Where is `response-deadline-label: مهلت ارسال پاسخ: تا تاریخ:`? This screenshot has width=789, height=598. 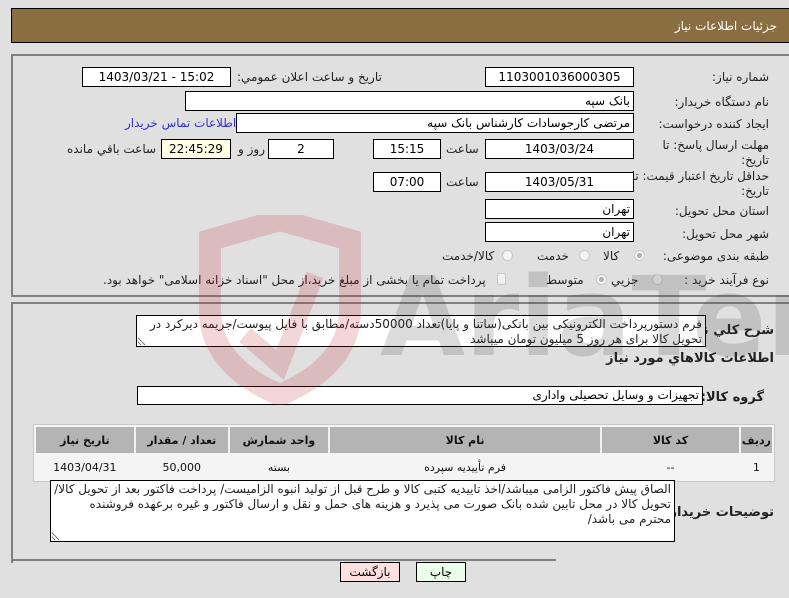 response-deadline-label: مهلت ارسال پاسخ: تا تاریخ: is located at coordinates (715, 152).